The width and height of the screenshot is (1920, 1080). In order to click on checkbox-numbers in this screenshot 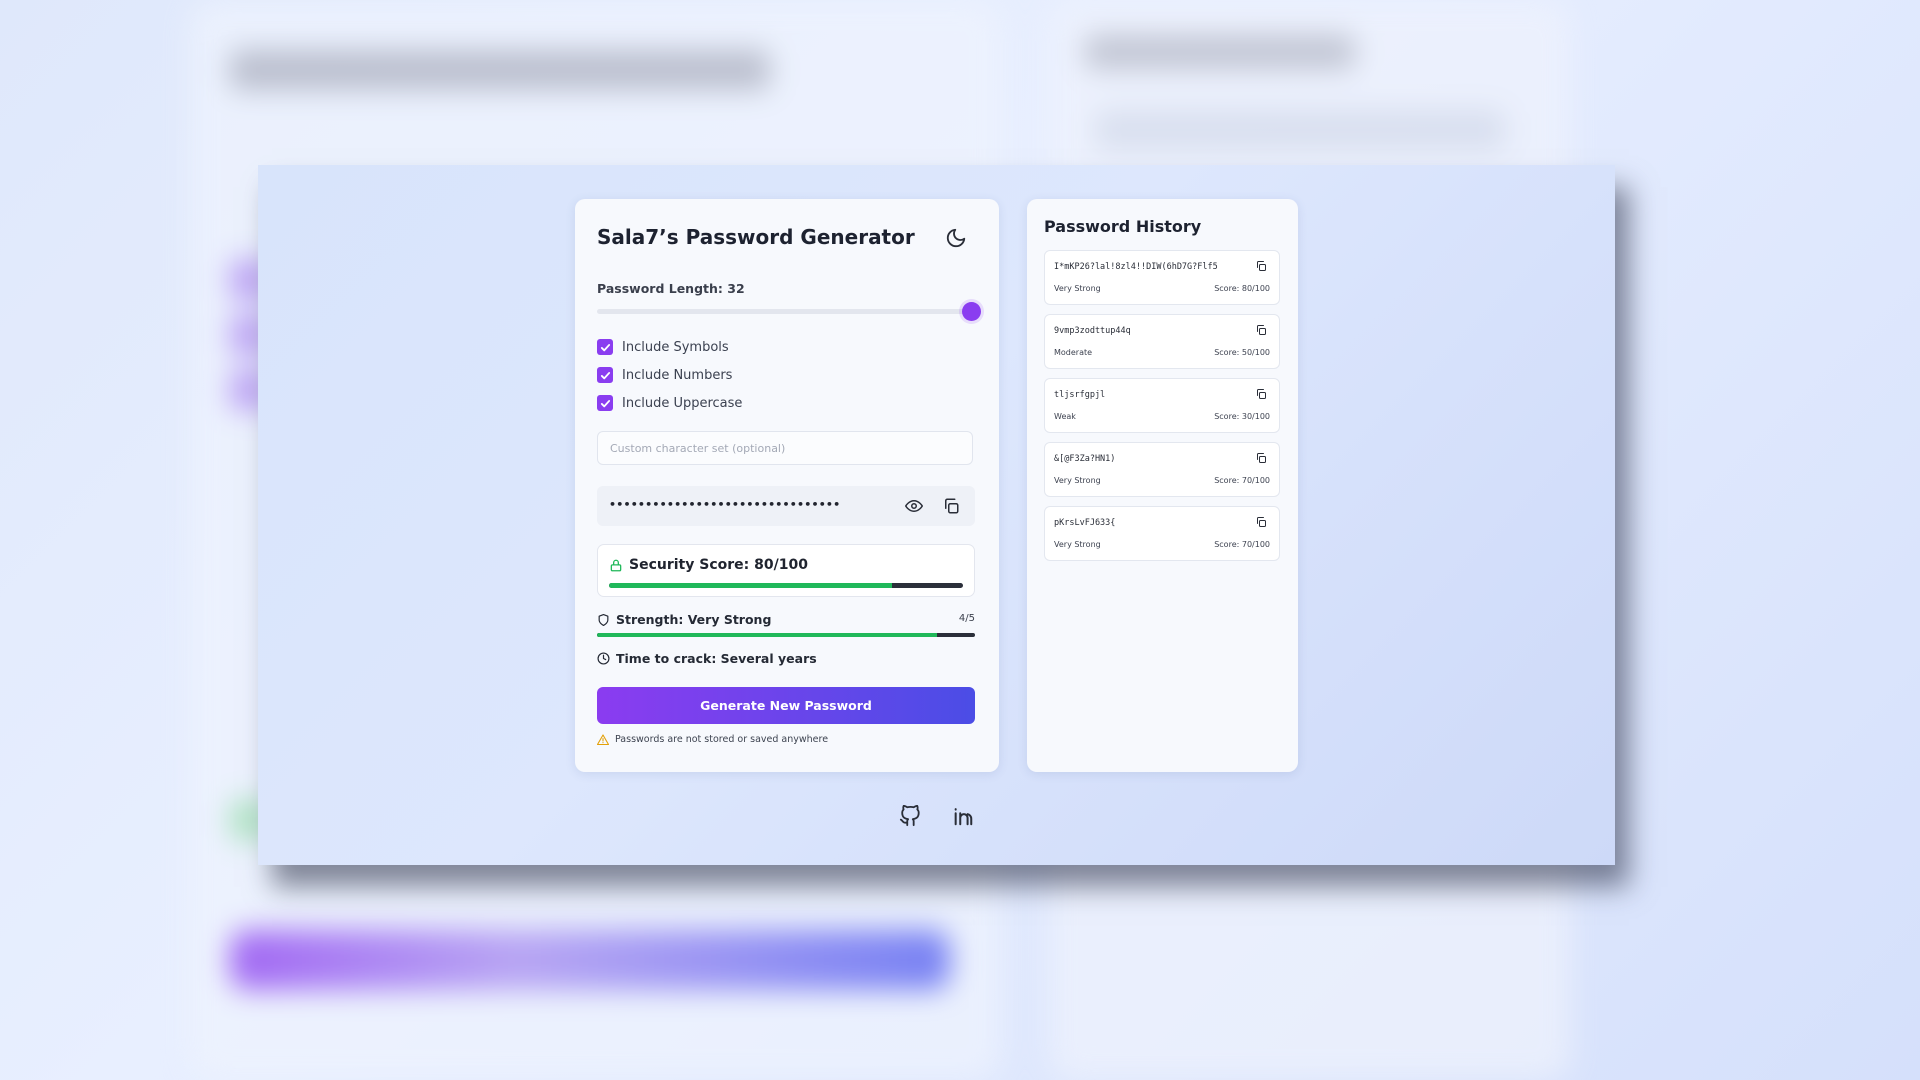, I will do `click(605, 375)`.